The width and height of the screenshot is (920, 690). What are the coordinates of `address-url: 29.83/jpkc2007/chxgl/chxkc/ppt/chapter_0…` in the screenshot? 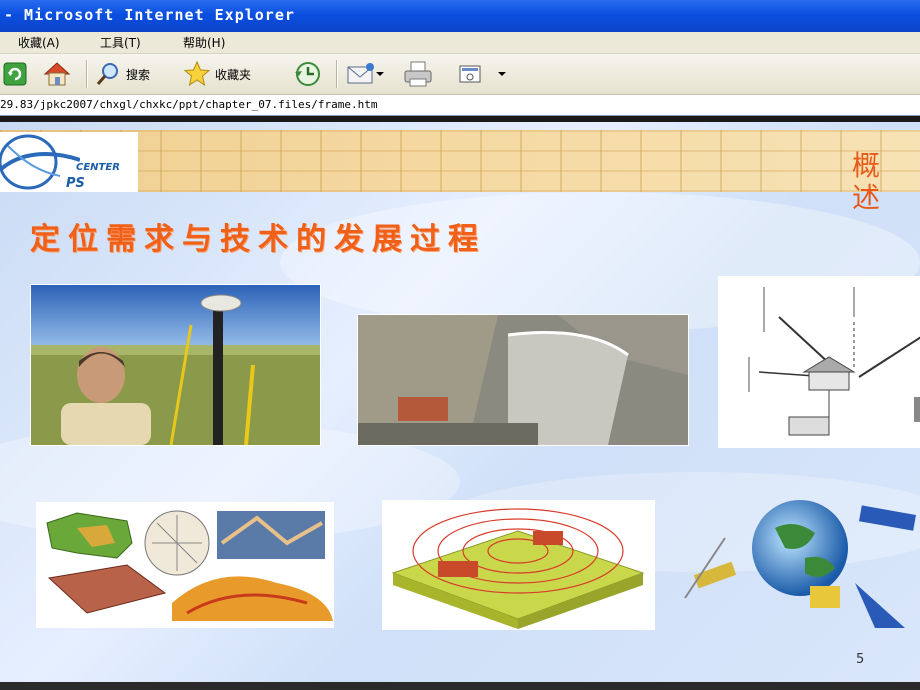 It's located at (189, 104).